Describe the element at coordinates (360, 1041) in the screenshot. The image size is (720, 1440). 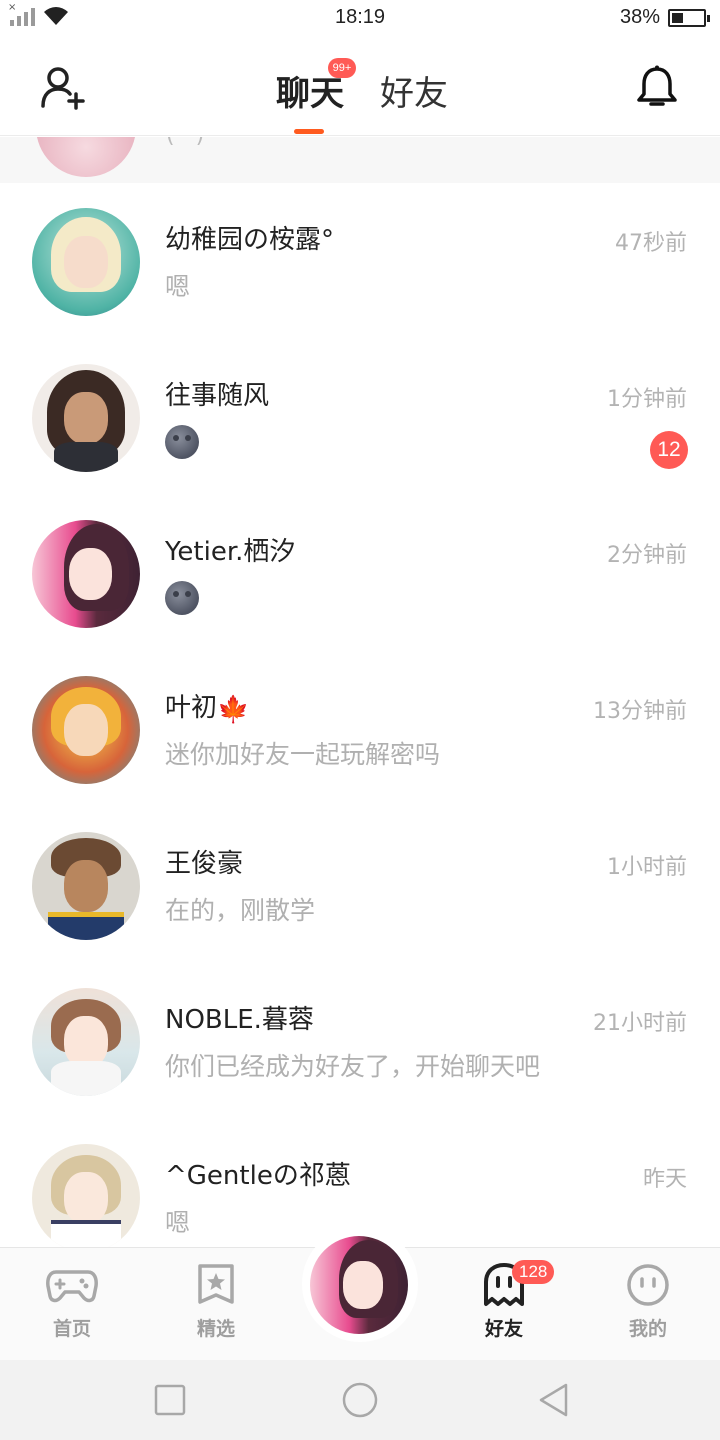
I see `chat-item: NOBLE.暮蓉 你们已经成为好友了，开始聊天吧 21小时前` at that location.